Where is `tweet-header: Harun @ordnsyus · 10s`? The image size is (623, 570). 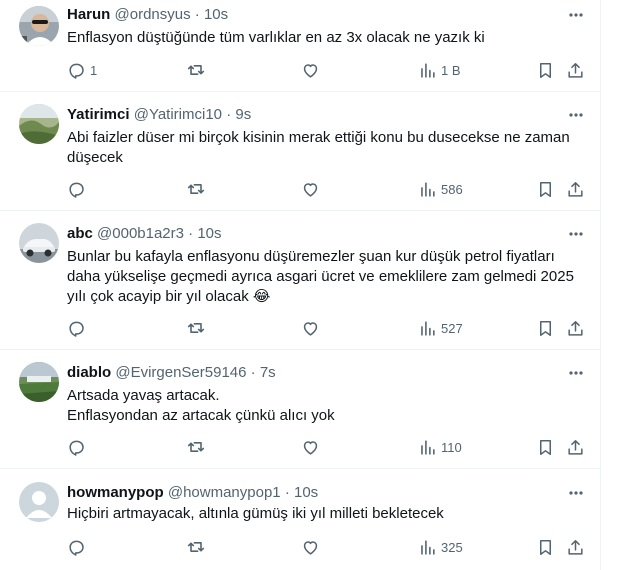 tweet-header: Harun @ordnsyus · 10s is located at coordinates (147, 15).